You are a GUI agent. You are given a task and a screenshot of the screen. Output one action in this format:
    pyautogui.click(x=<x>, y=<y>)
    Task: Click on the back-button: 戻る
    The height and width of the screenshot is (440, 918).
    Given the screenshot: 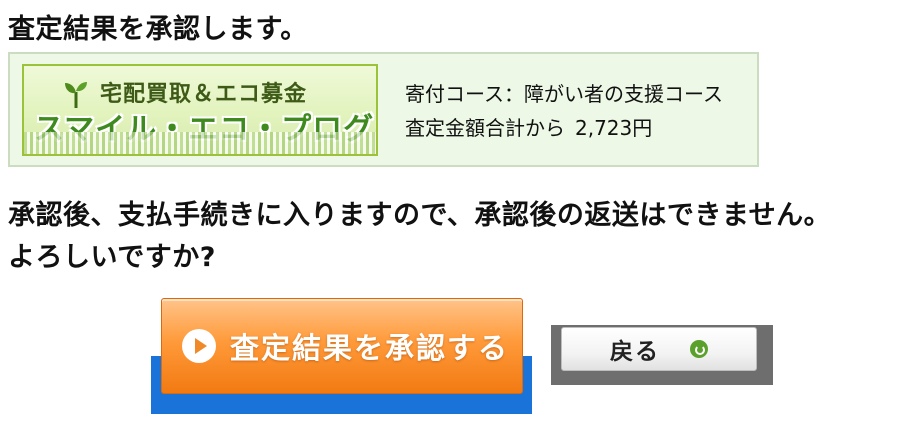 What is the action you would take?
    pyautogui.click(x=659, y=349)
    